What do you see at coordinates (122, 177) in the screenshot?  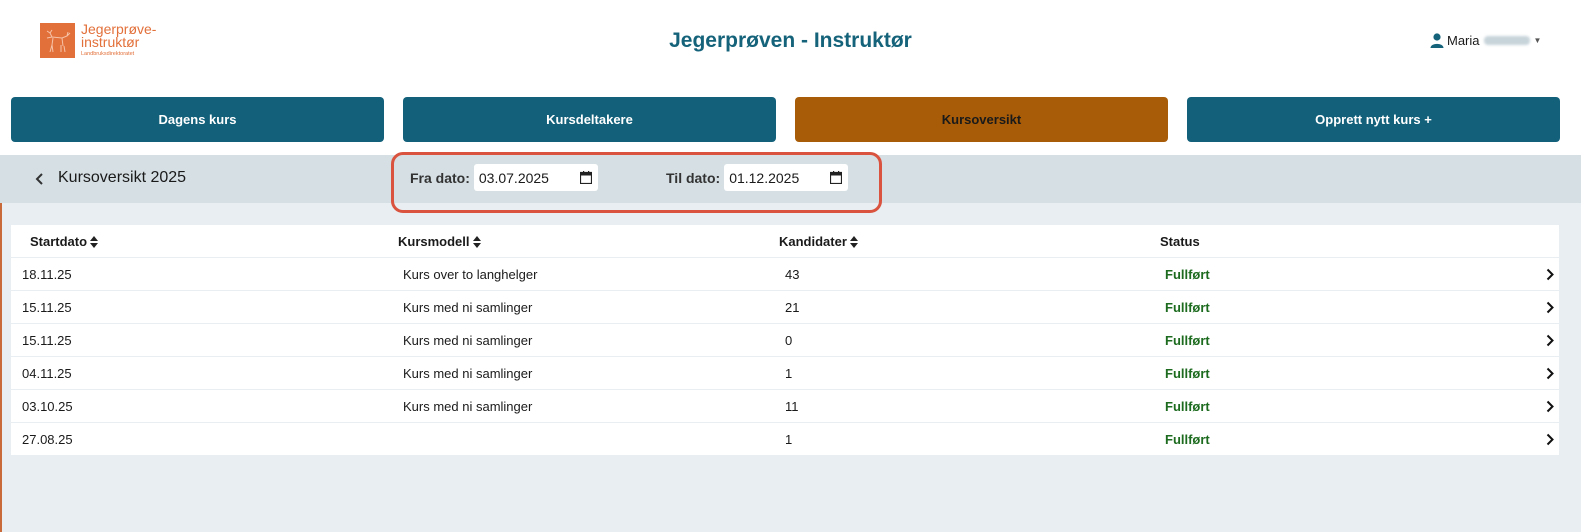 I see `section-title: Kursoversikt 2025` at bounding box center [122, 177].